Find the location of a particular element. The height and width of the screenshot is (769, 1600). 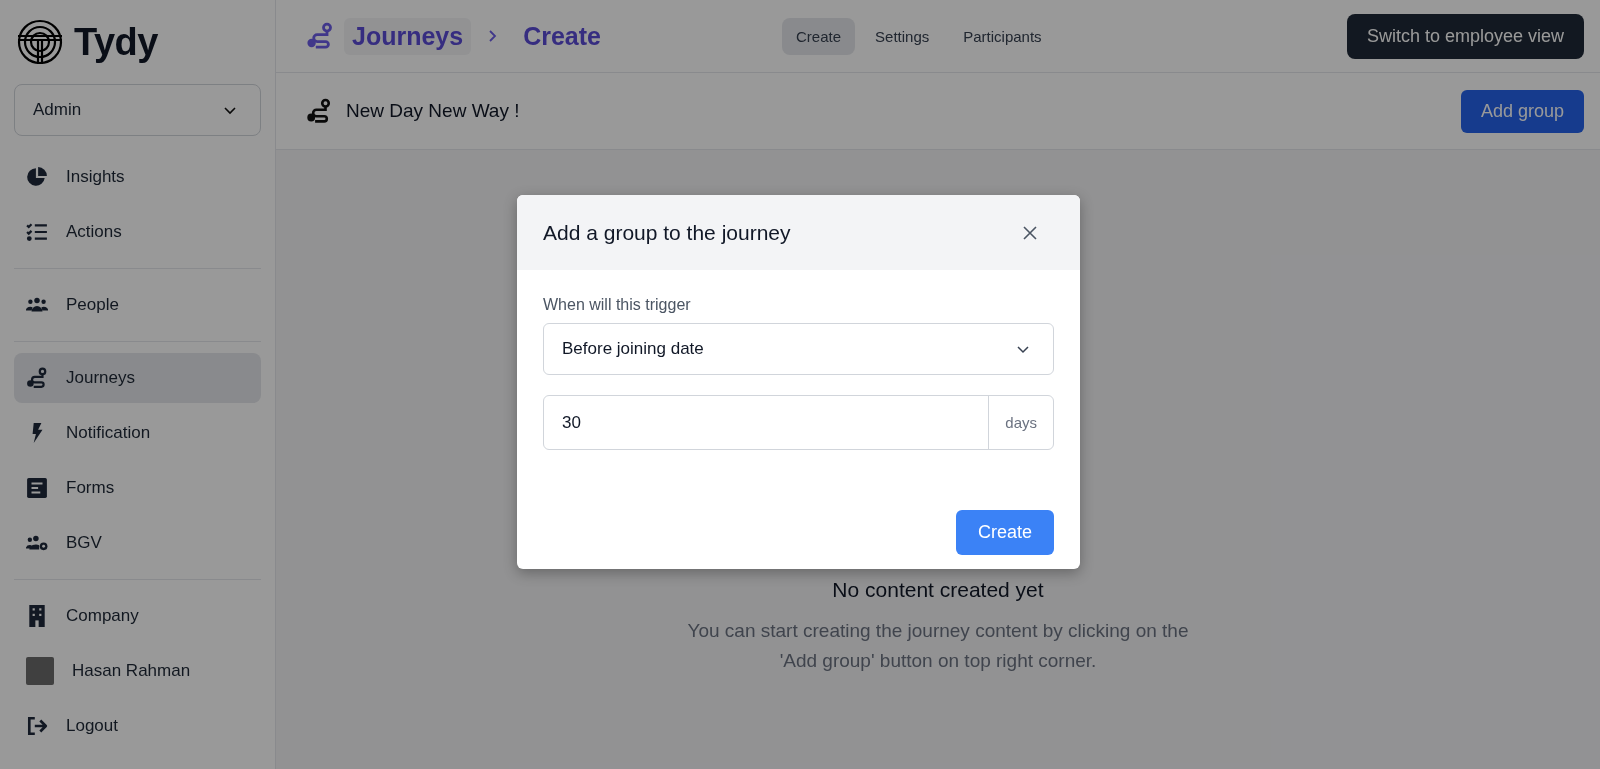

building-icon is located at coordinates (37, 616).